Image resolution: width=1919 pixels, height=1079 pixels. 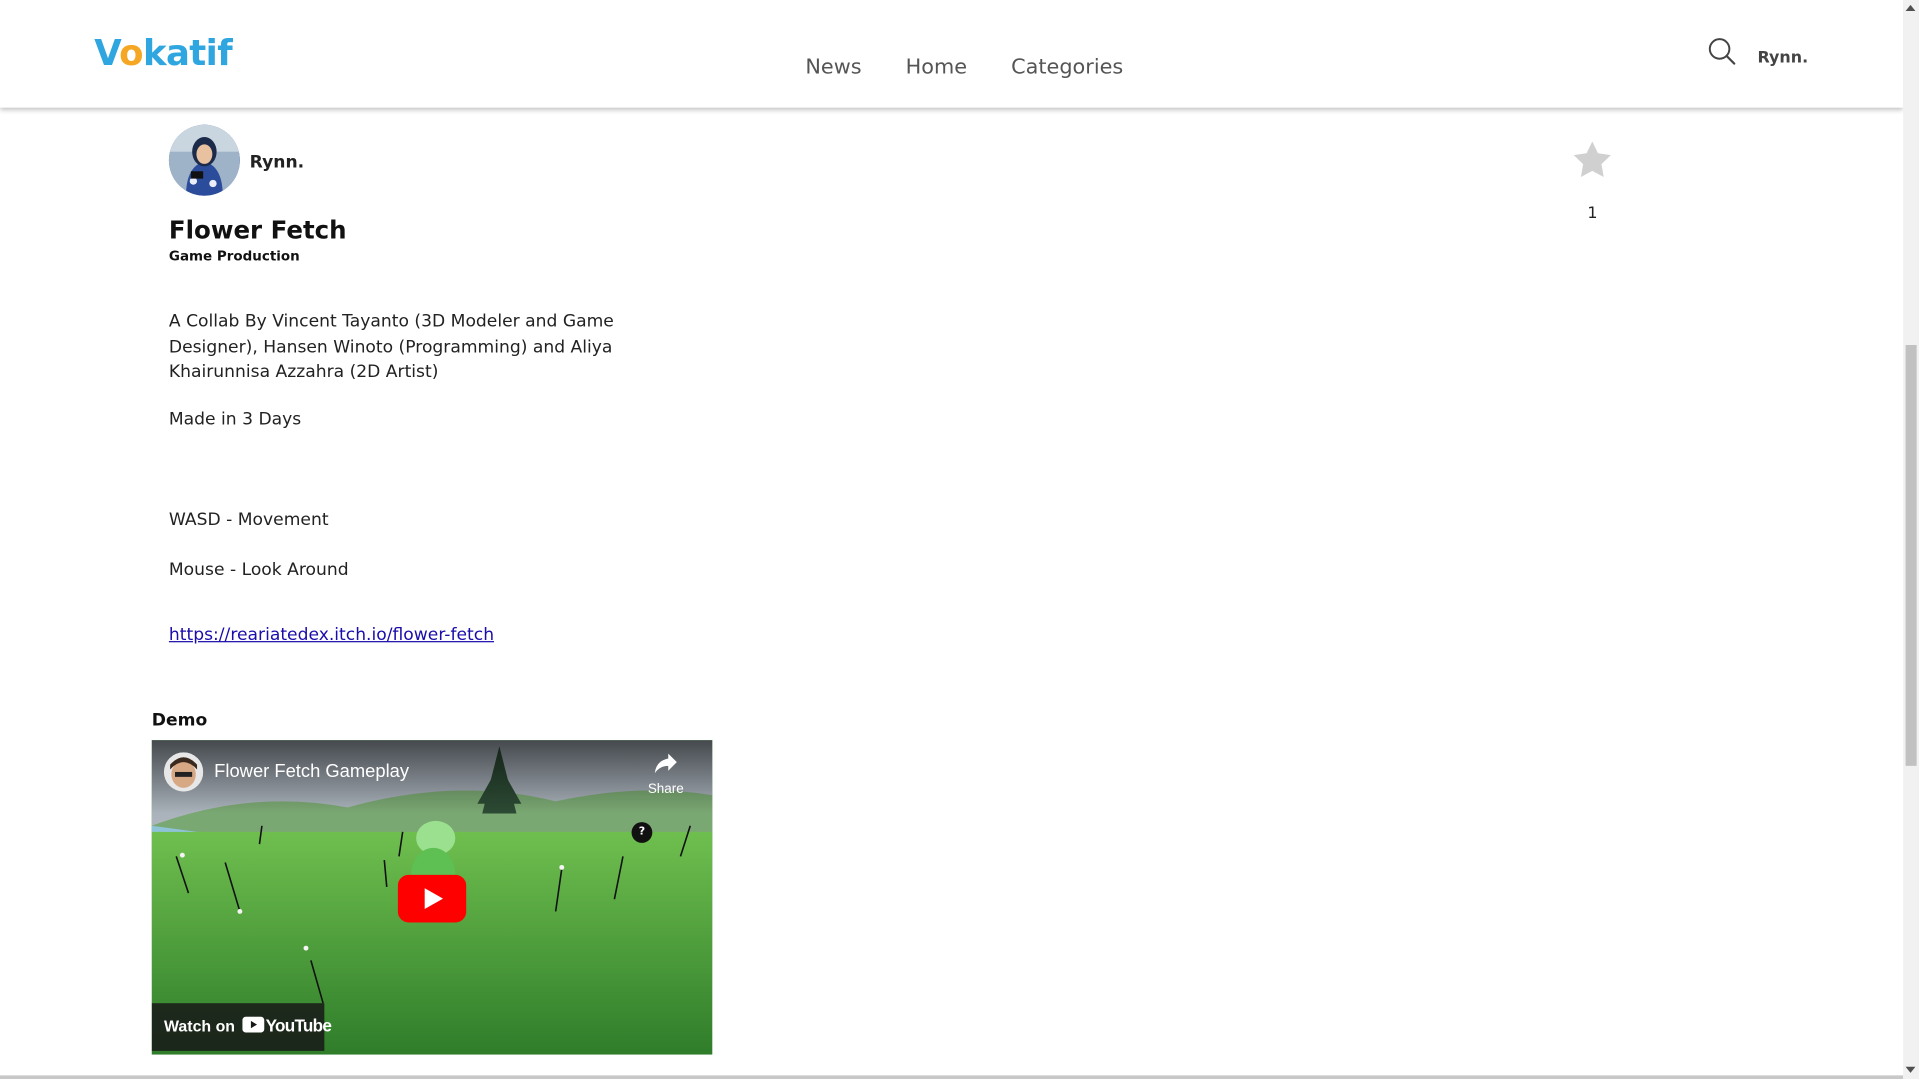 I want to click on page-scrollbar, so click(x=1911, y=539).